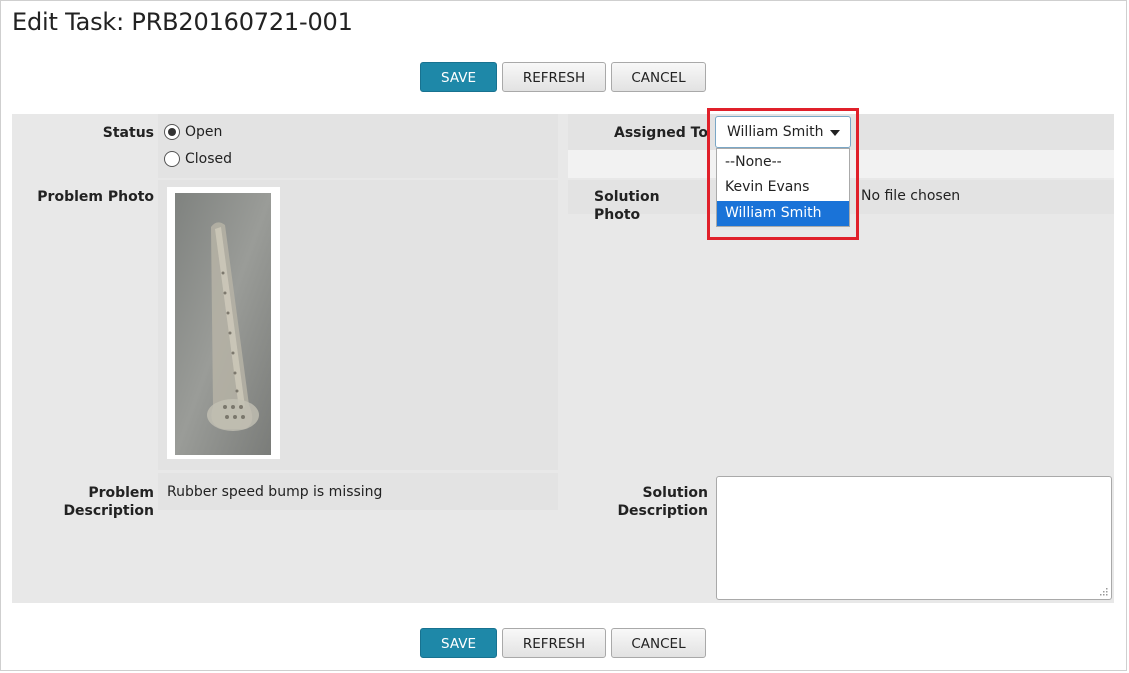 The image size is (1129, 673). What do you see at coordinates (675, 493) in the screenshot?
I see `solution-description-label-line1: Solution` at bounding box center [675, 493].